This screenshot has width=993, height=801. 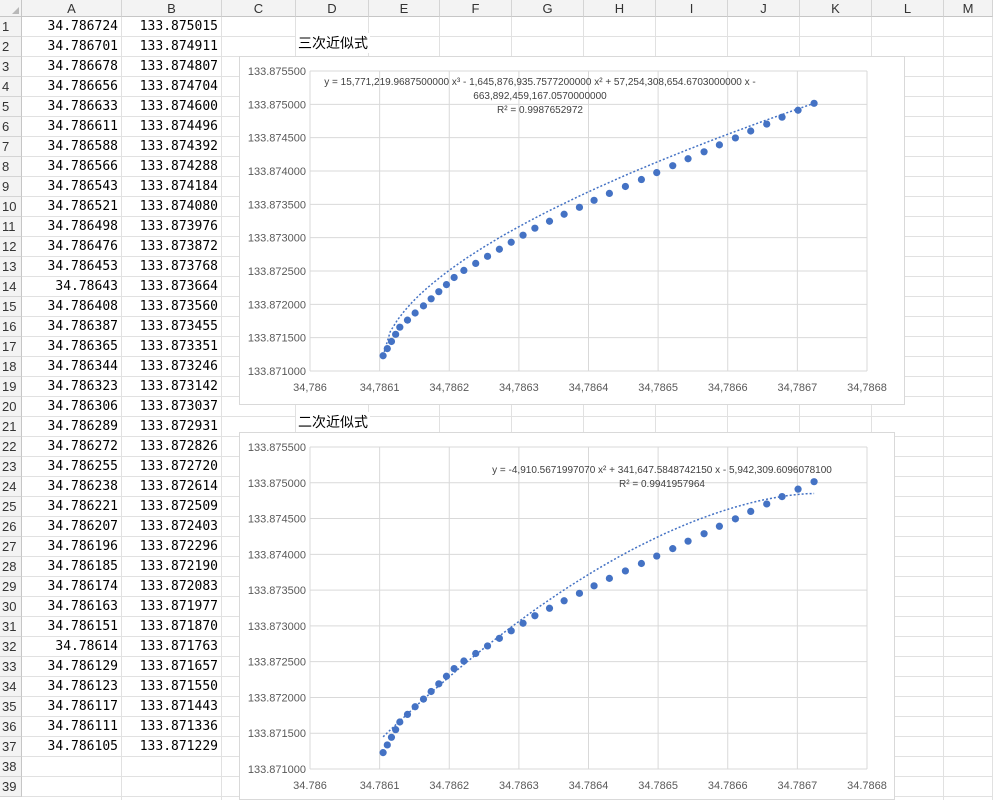 I want to click on column-header-F: F, so click(x=476, y=8).